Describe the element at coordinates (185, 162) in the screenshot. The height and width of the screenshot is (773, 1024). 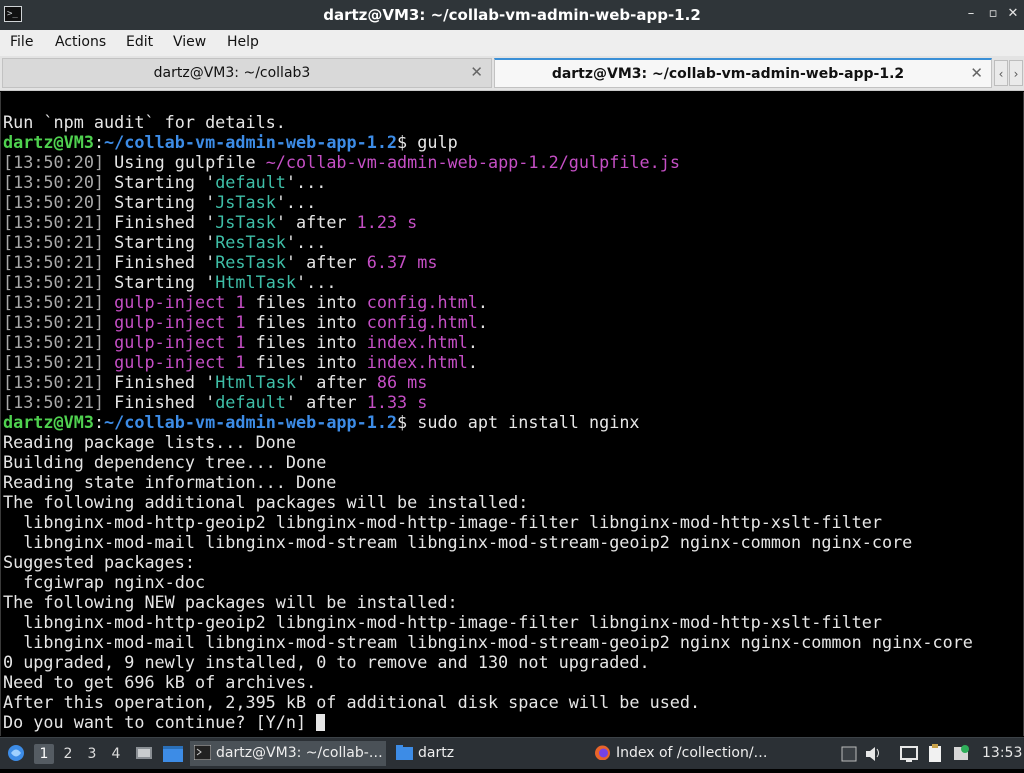
I see `terminal-text-segment: Using gulpfile` at that location.